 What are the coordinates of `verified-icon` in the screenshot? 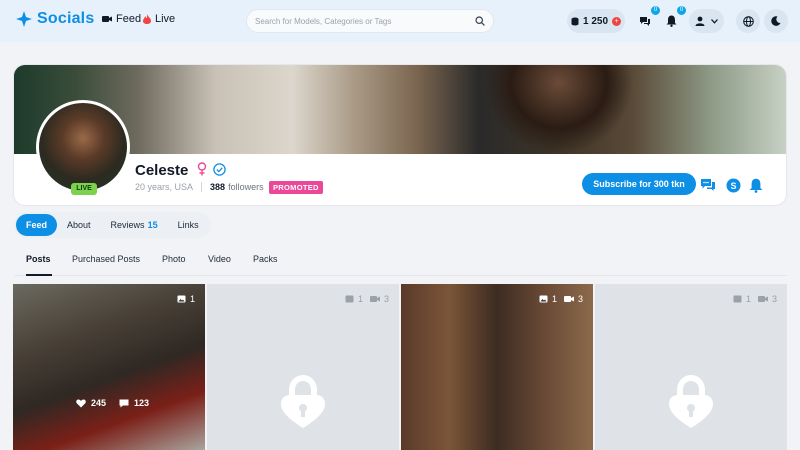 It's located at (219, 169).